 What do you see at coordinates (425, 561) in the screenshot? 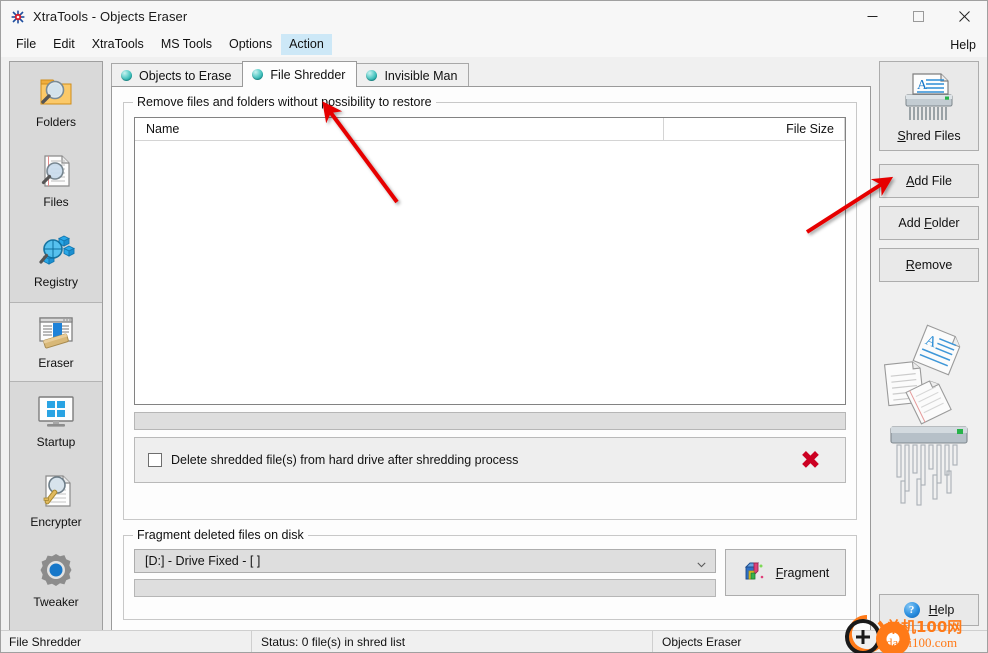
I see `drive-select: [D:] - Drive Fixed - [ ]` at bounding box center [425, 561].